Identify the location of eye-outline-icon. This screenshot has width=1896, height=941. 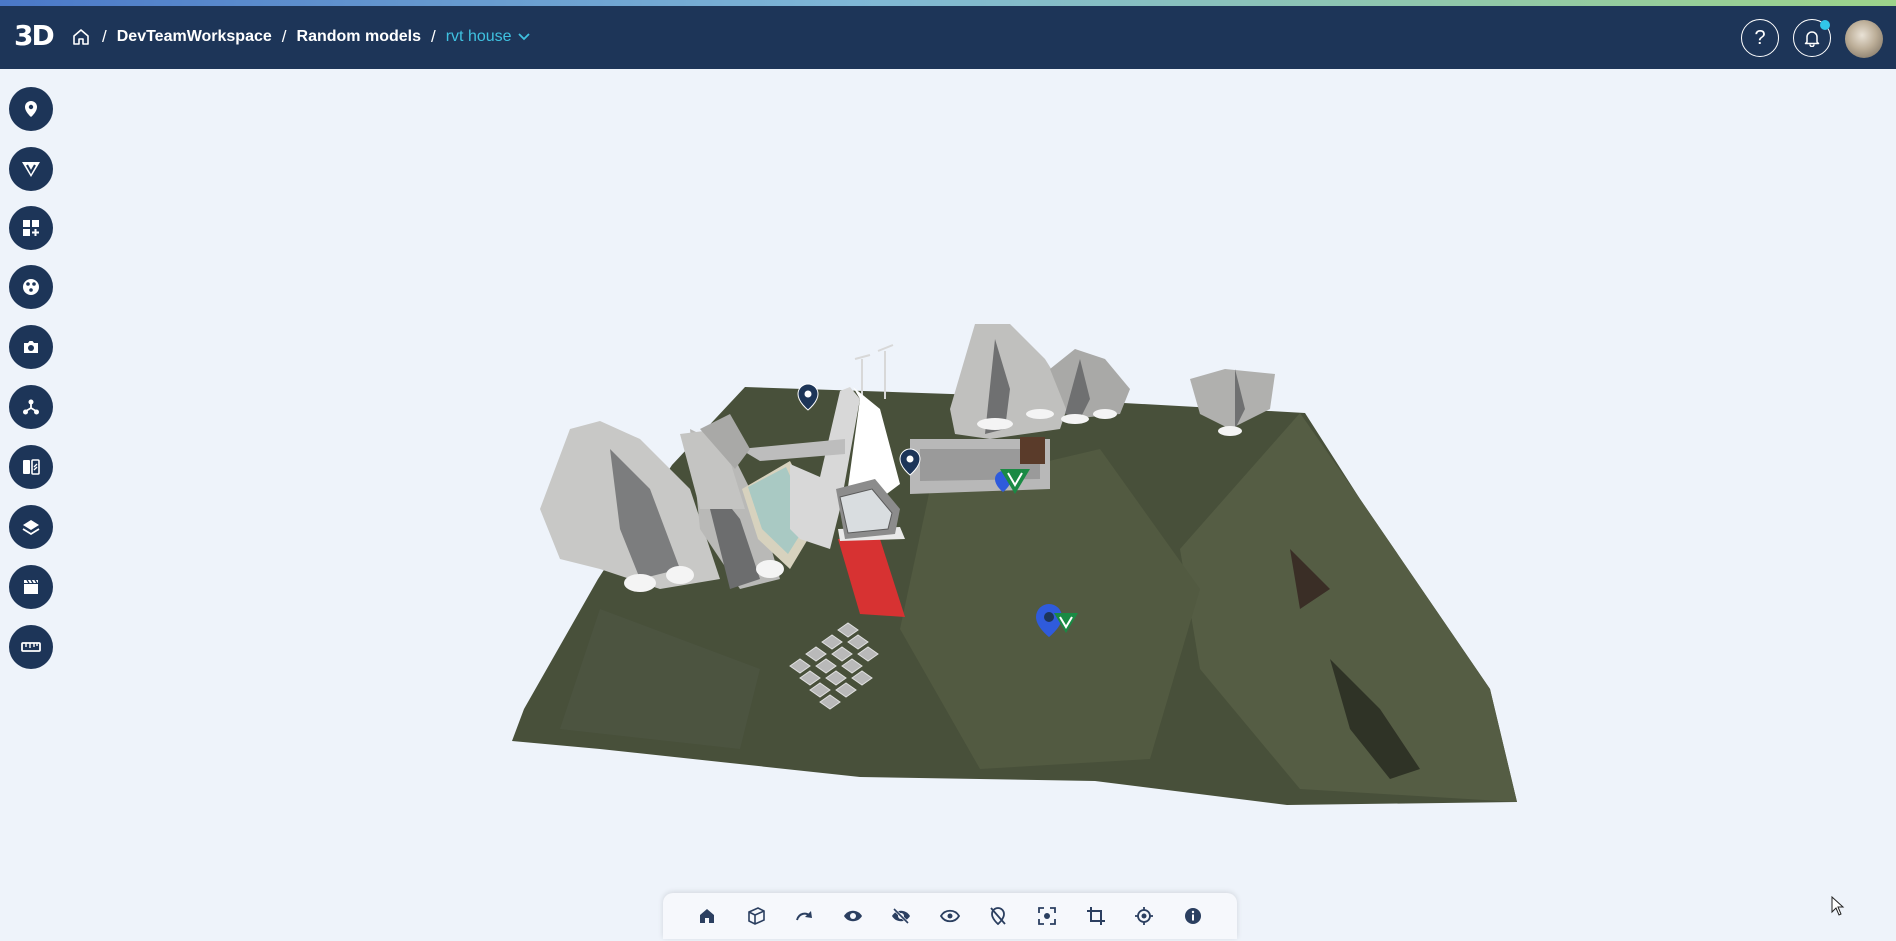
(949, 916).